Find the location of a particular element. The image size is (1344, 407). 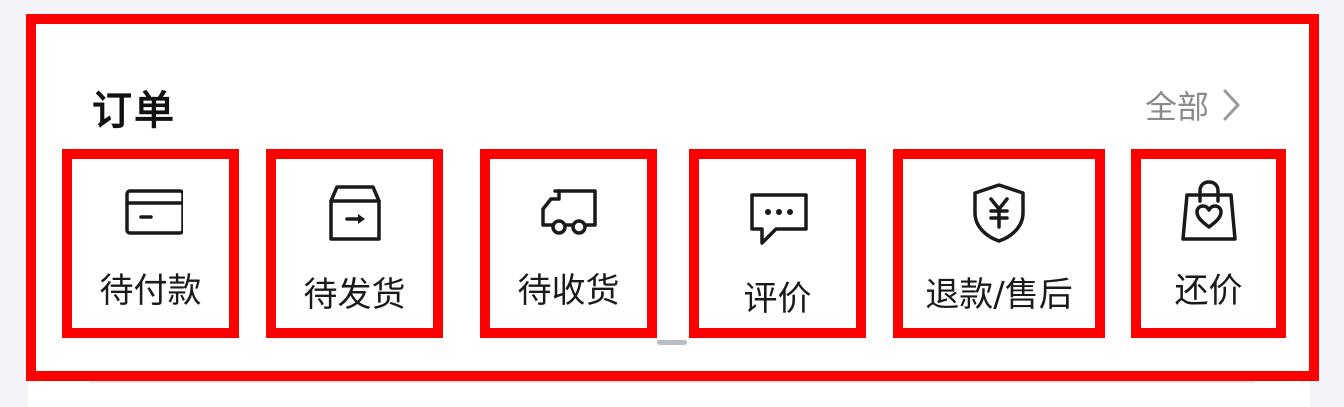

box-icon is located at coordinates (354, 213).